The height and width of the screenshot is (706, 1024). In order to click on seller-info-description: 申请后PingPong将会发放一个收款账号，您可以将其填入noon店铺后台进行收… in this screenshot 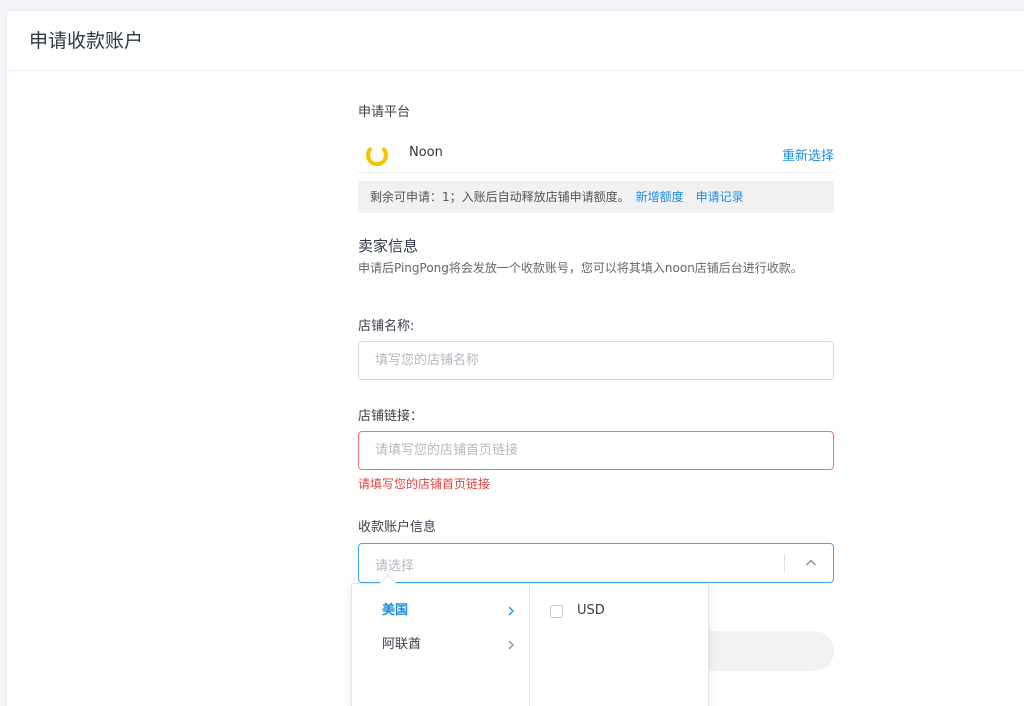, I will do `click(580, 268)`.